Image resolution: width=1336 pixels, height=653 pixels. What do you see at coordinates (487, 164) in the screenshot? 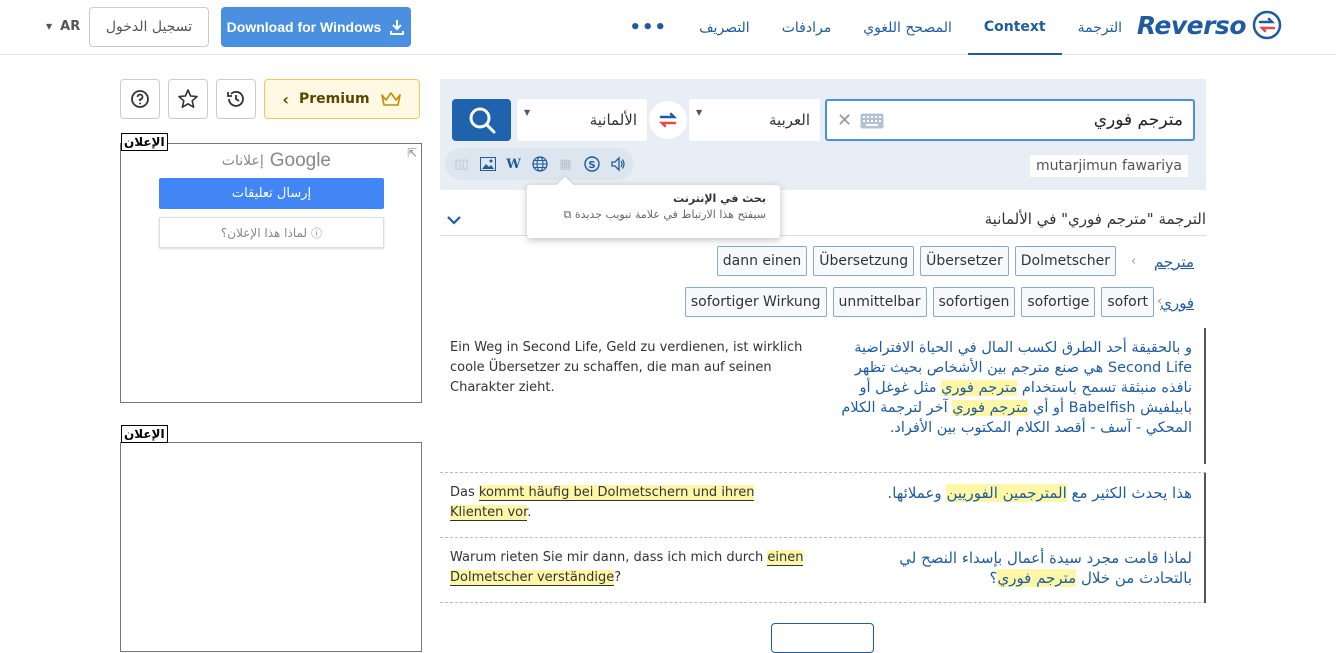
I see `image-search-icon` at bounding box center [487, 164].